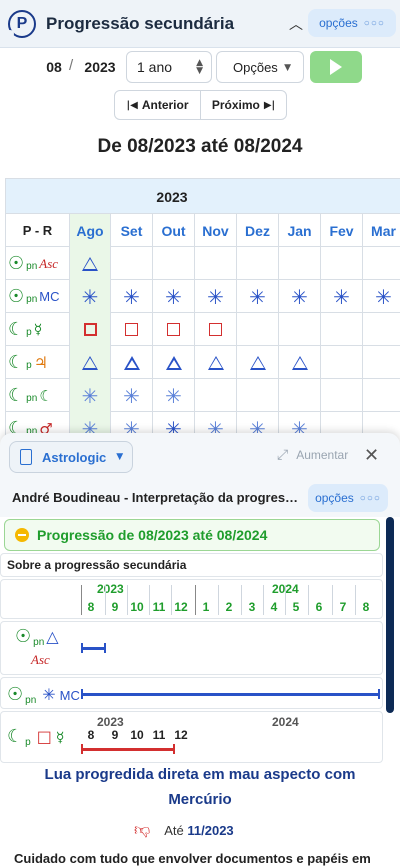 This screenshot has width=400, height=866. Describe the element at coordinates (296, 607) in the screenshot. I see `timeline-month: 5` at that location.